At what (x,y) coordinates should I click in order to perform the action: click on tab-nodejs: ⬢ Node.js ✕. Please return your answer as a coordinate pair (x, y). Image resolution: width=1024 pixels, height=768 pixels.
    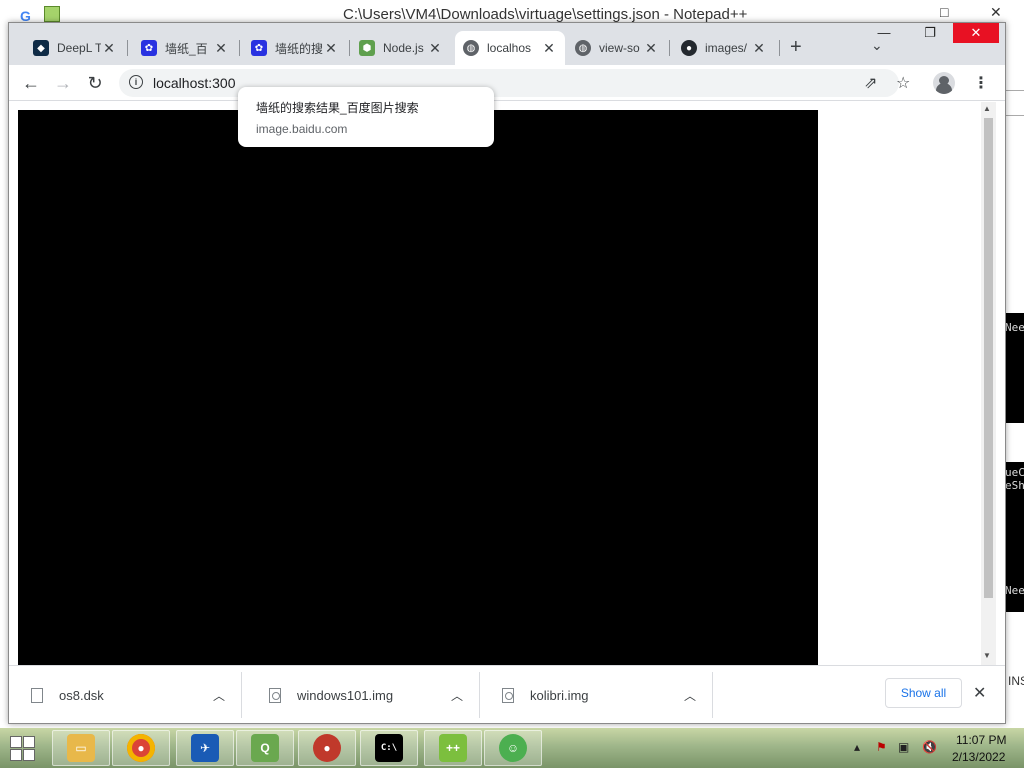
    Looking at the image, I should click on (401, 48).